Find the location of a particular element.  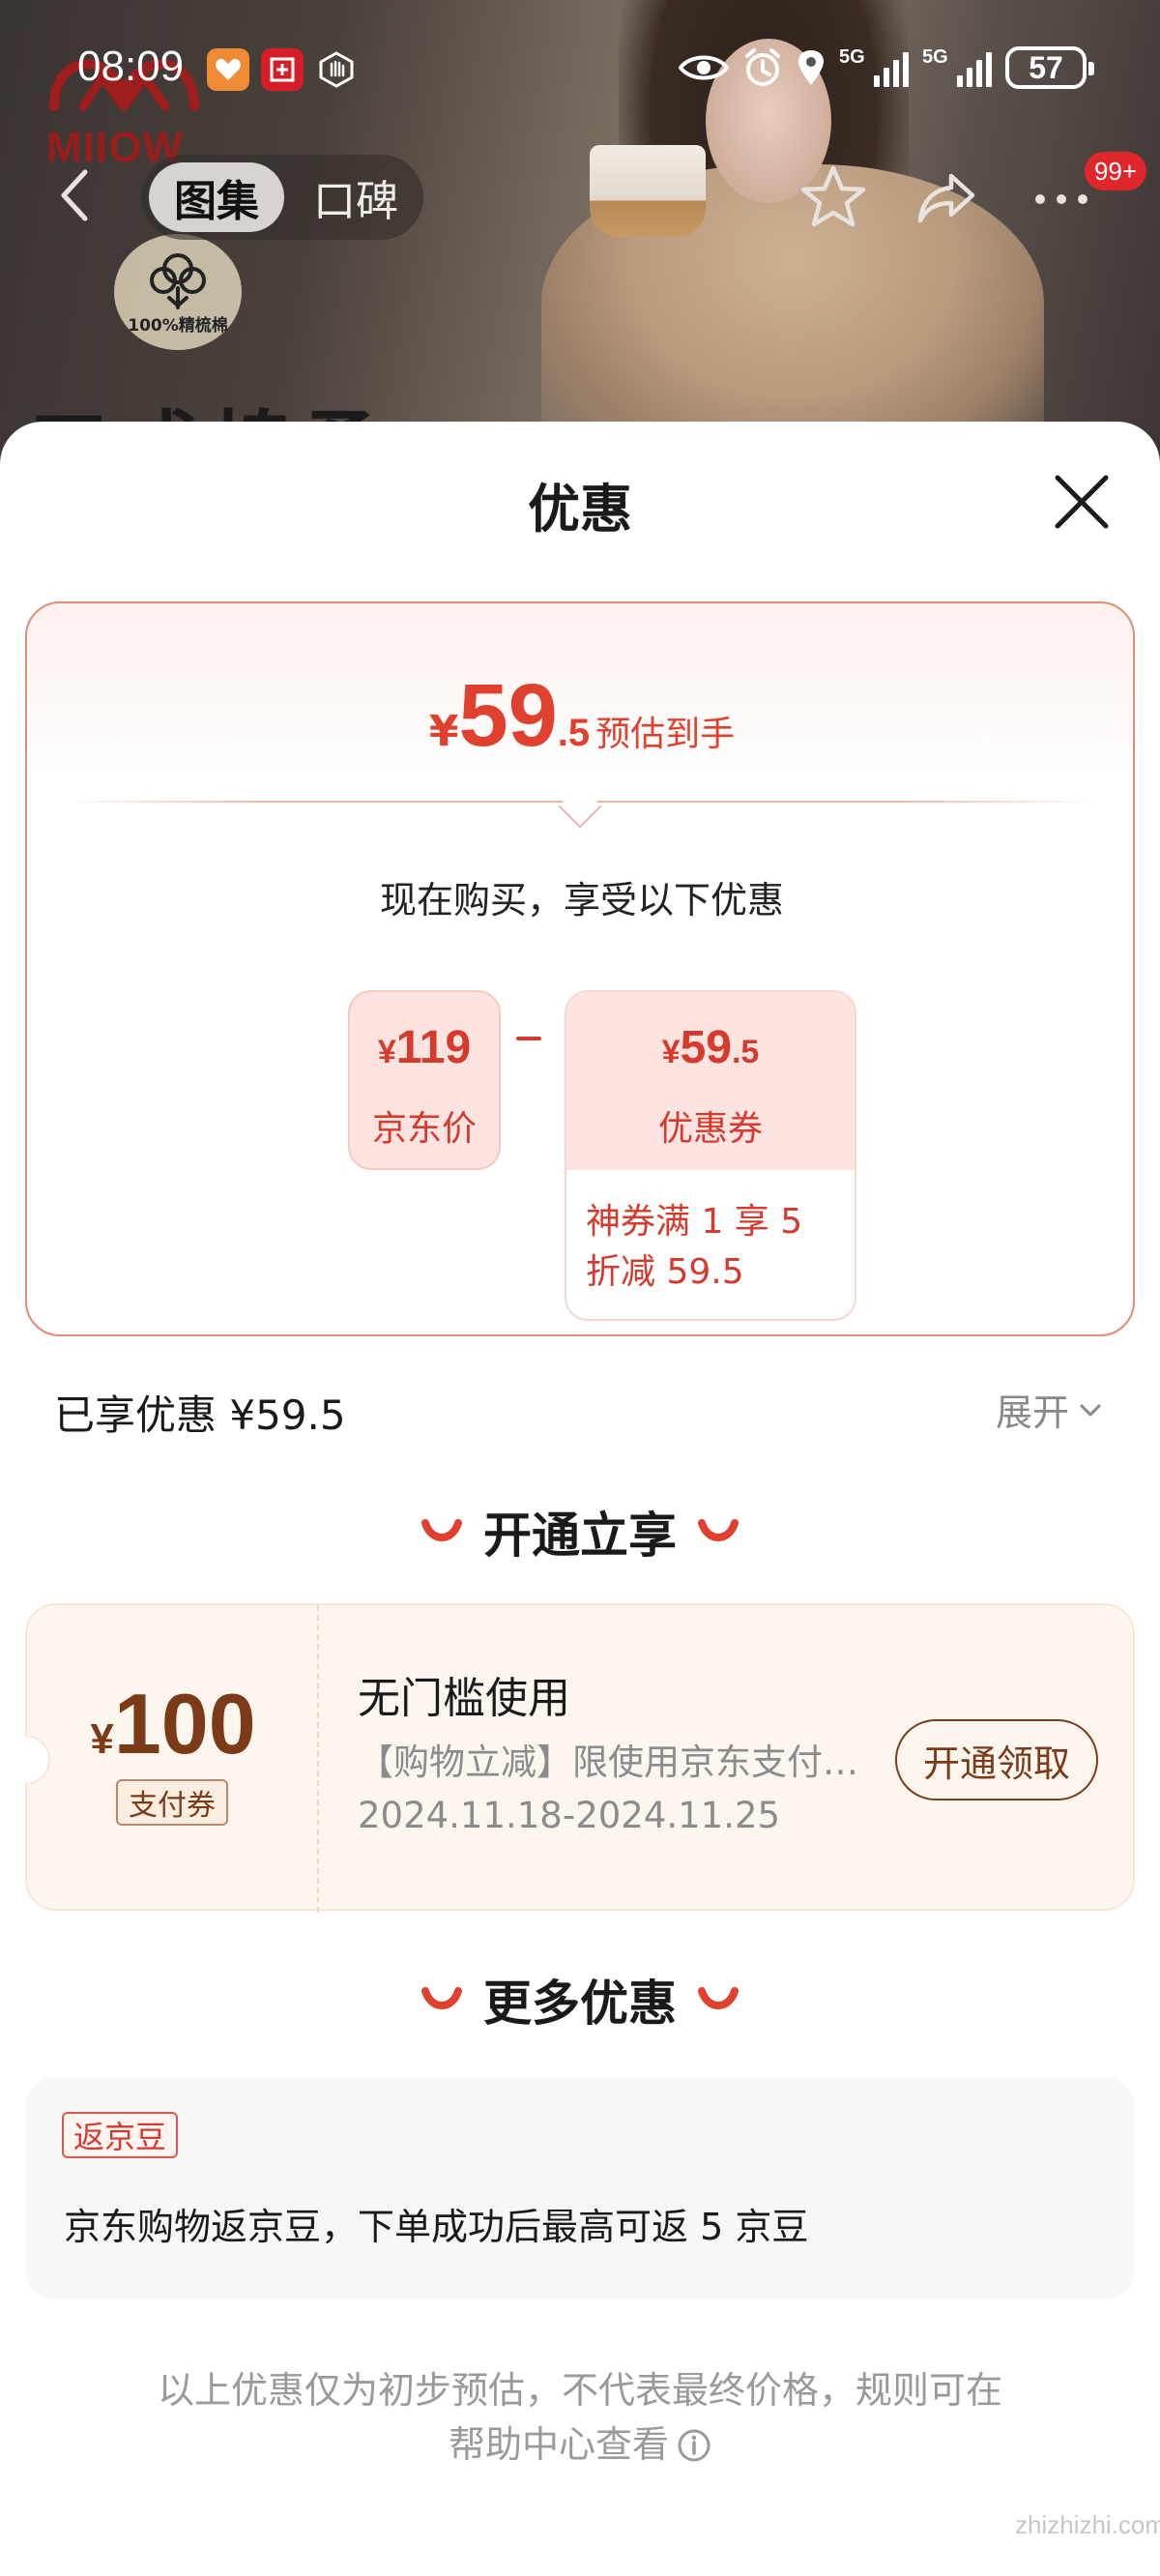

coupon-description: 神券满 1 享 5 折减 59.5 is located at coordinates (695, 1247).